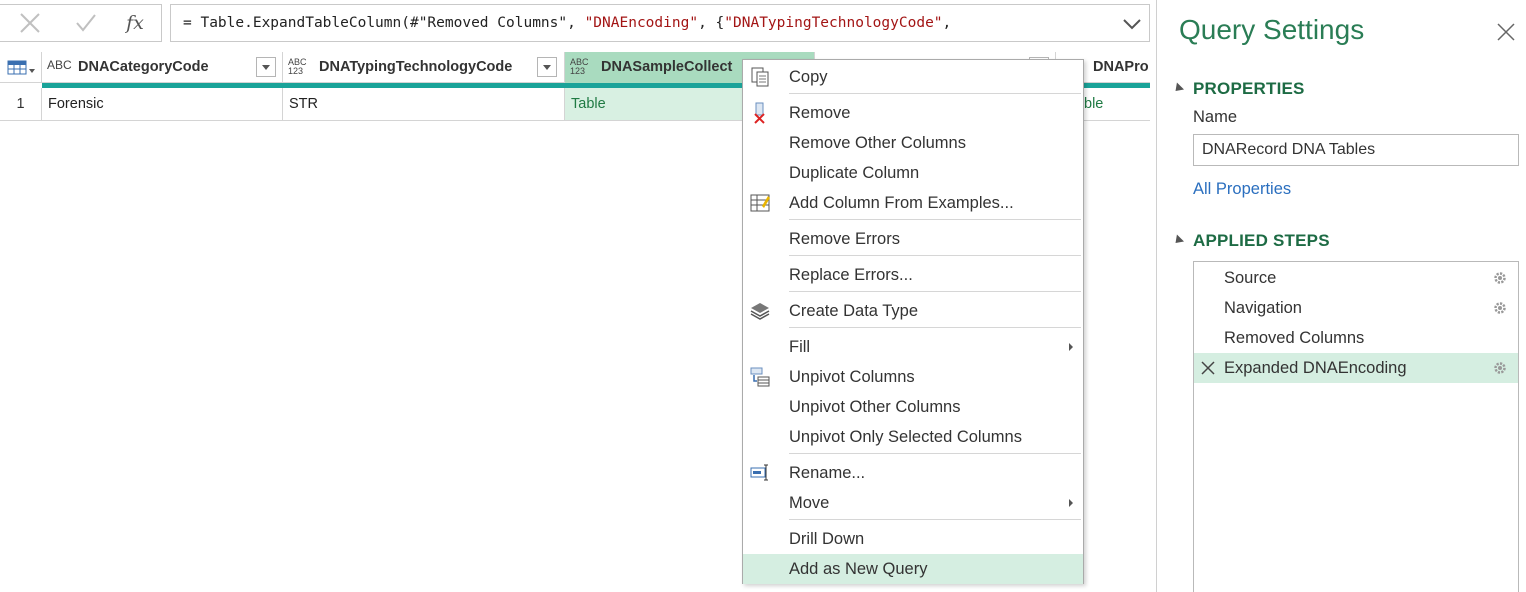  I want to click on step-navigation: Navigation, so click(1356, 308).